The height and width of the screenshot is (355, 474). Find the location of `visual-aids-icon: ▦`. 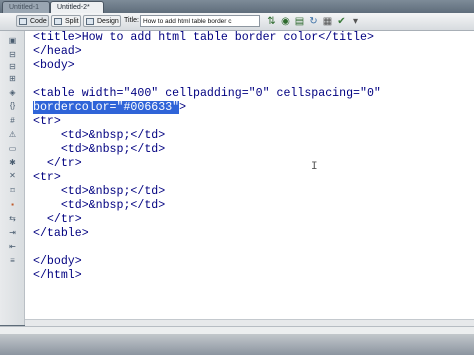

visual-aids-icon: ▦ is located at coordinates (327, 21).